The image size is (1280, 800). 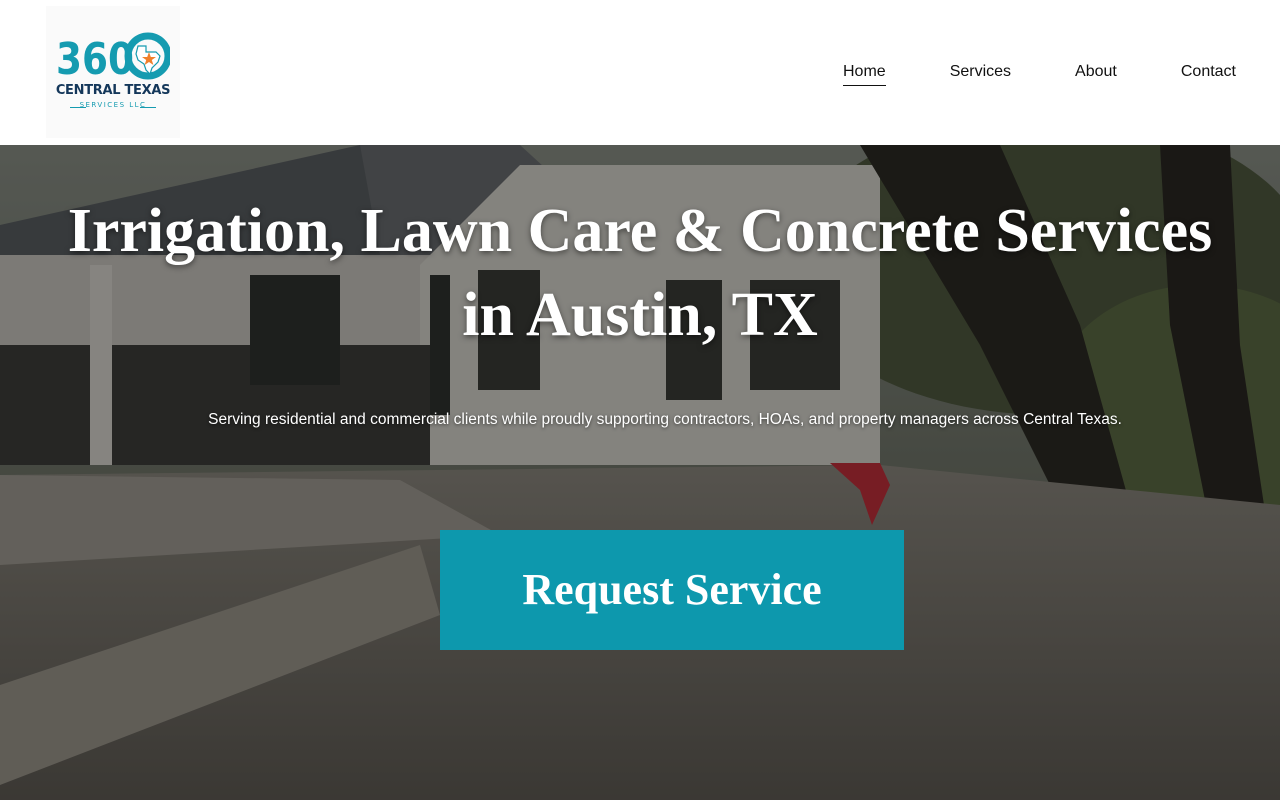 What do you see at coordinates (1039, 74) in the screenshot?
I see `main-nav: Home Services About Contact` at bounding box center [1039, 74].